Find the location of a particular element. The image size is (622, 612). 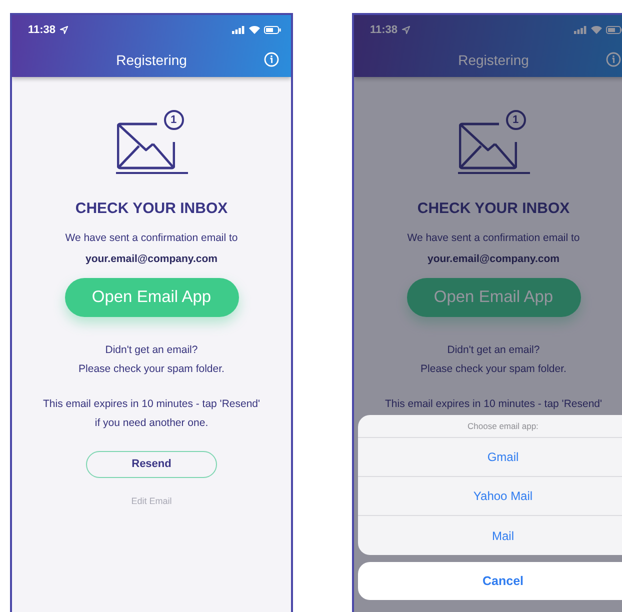

sheet-option: Mail is located at coordinates (490, 535).